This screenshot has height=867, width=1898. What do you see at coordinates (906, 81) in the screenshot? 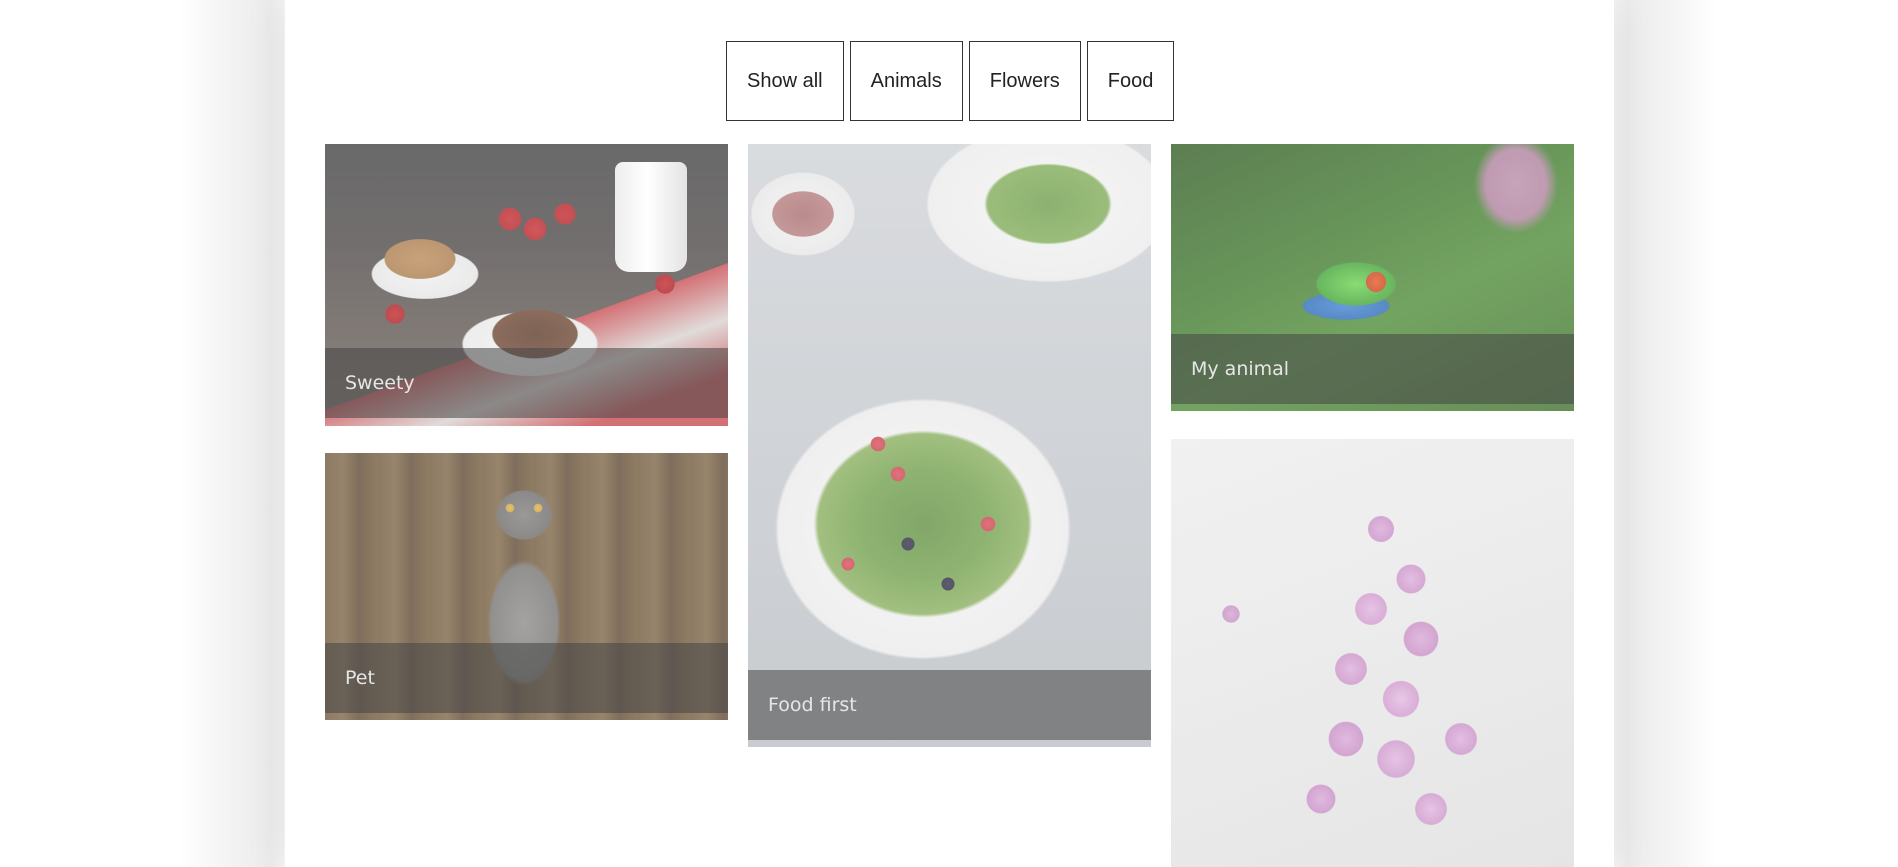
I see `filter-animals-button: Animals` at bounding box center [906, 81].